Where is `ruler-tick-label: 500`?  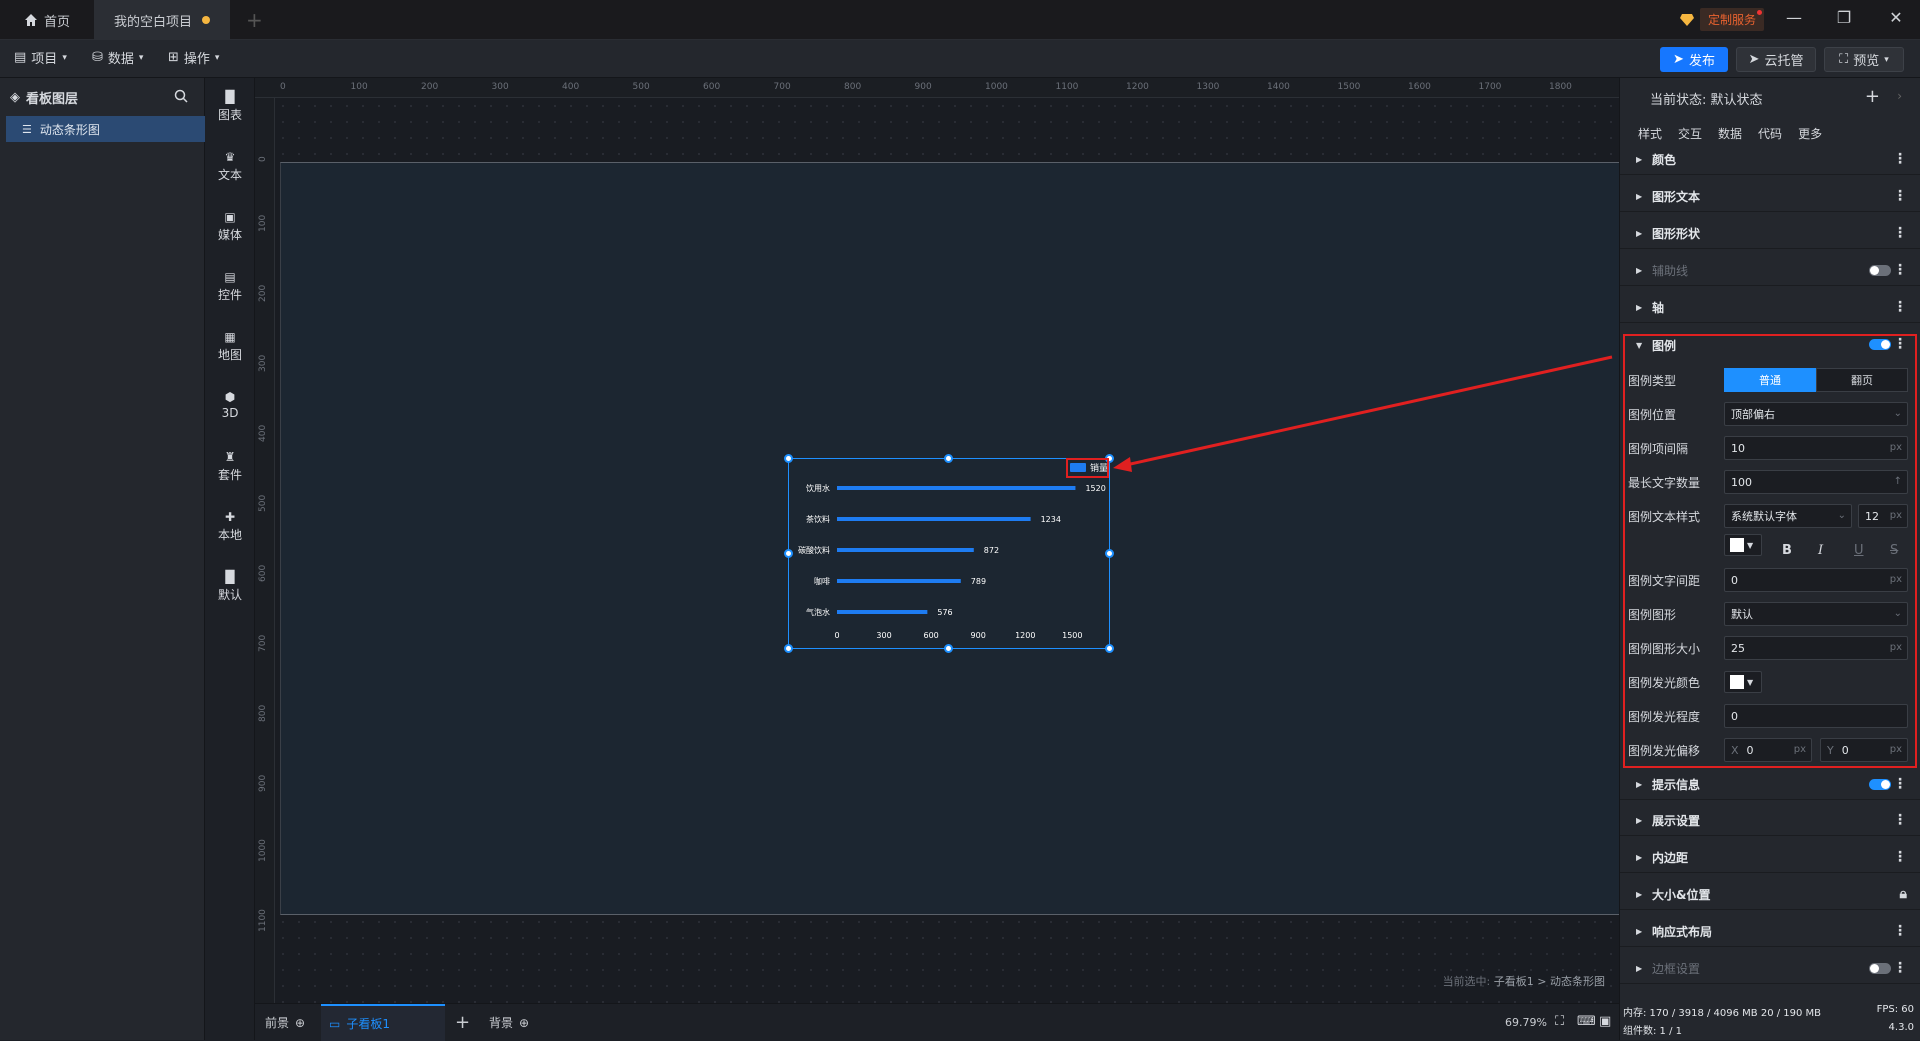 ruler-tick-label: 500 is located at coordinates (263, 503).